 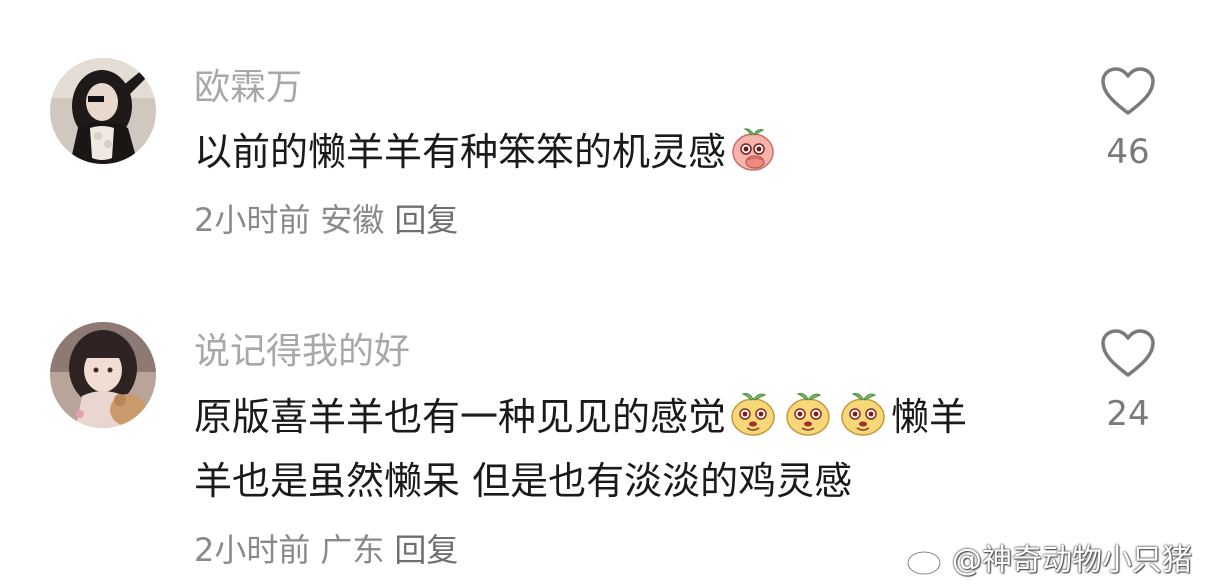 What do you see at coordinates (460, 417) in the screenshot?
I see `comment-text-content-line1: 原版喜羊羊也有一种见见的感觉` at bounding box center [460, 417].